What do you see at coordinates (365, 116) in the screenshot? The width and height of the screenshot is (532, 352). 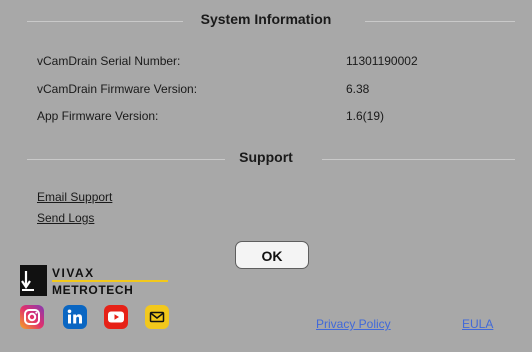 I see `app-firmware-value: 1.6(19)` at bounding box center [365, 116].